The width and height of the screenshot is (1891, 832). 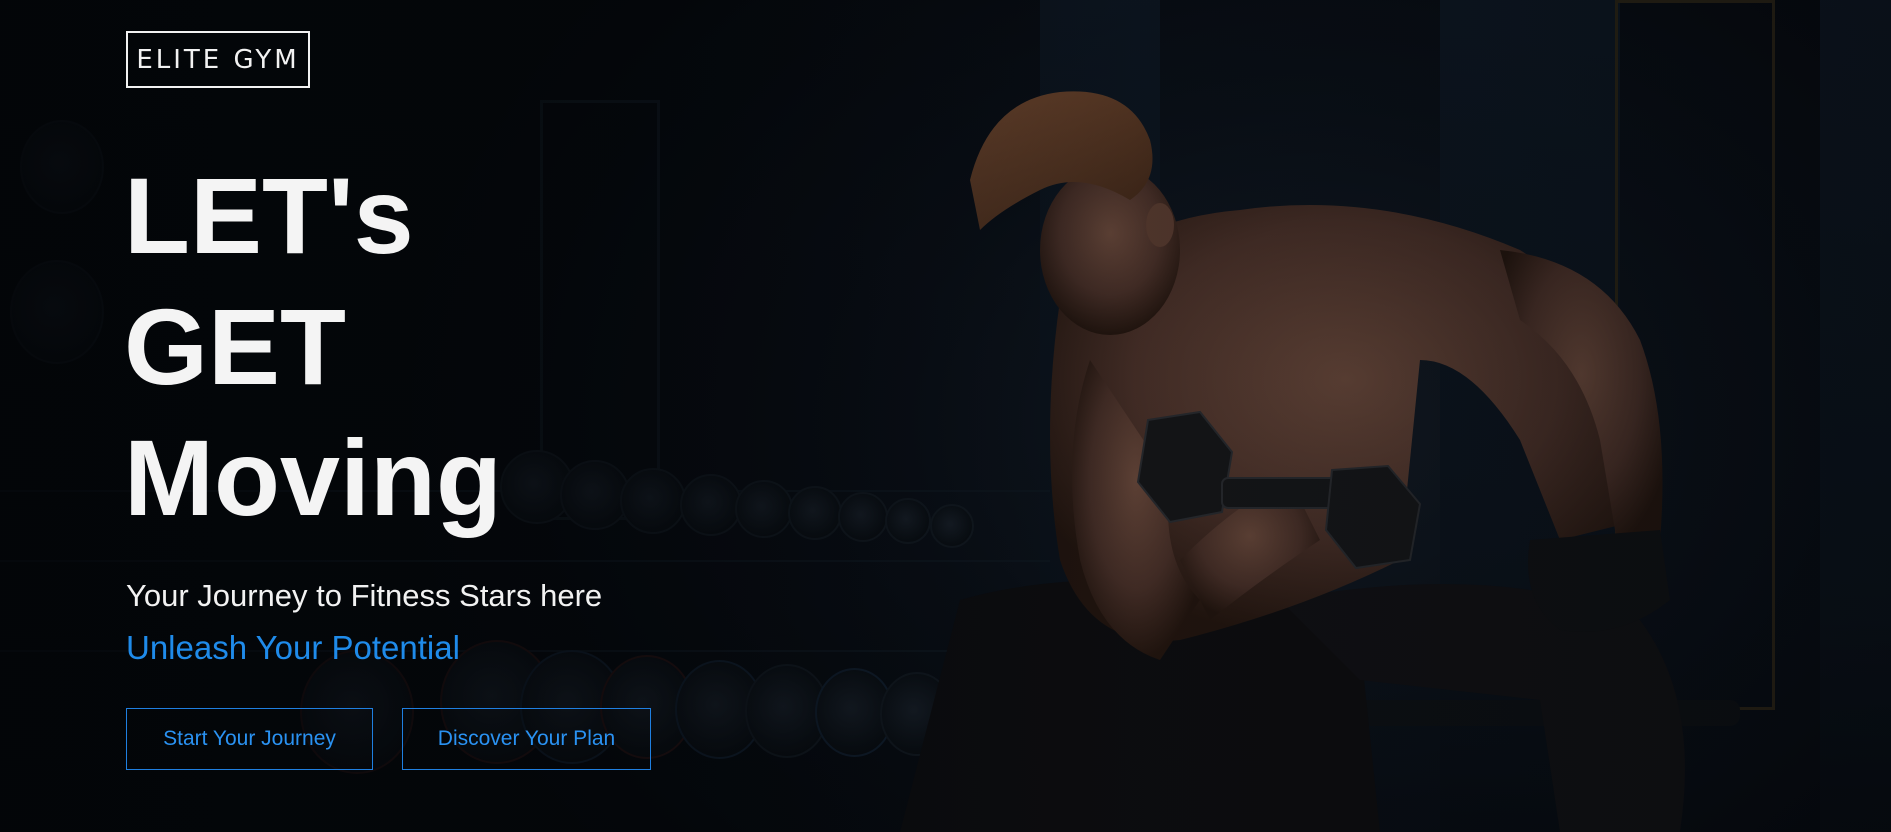 What do you see at coordinates (313, 477) in the screenshot?
I see `headline-line-3: Moving` at bounding box center [313, 477].